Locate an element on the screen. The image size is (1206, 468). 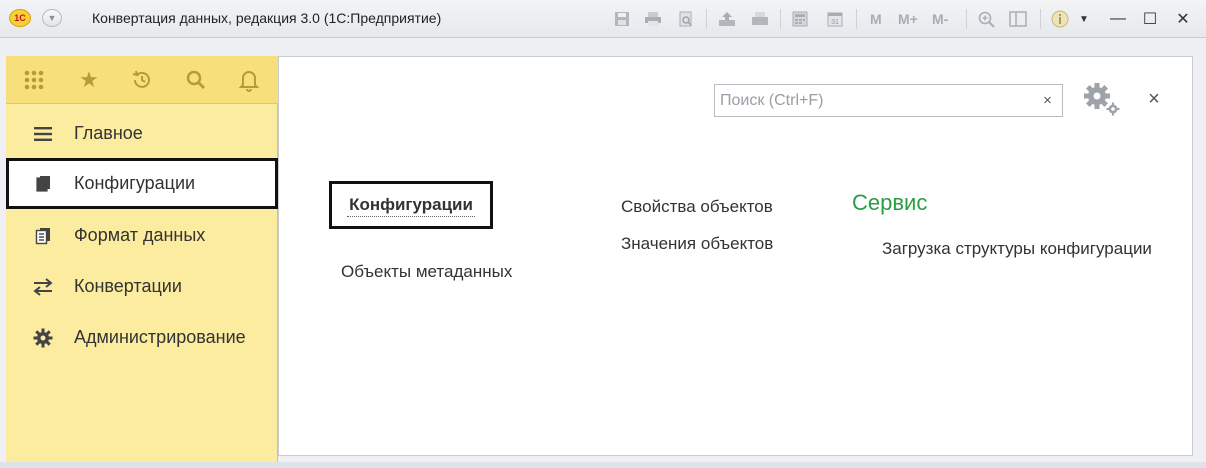
print-preview-icon is located at coordinates (686, 19).